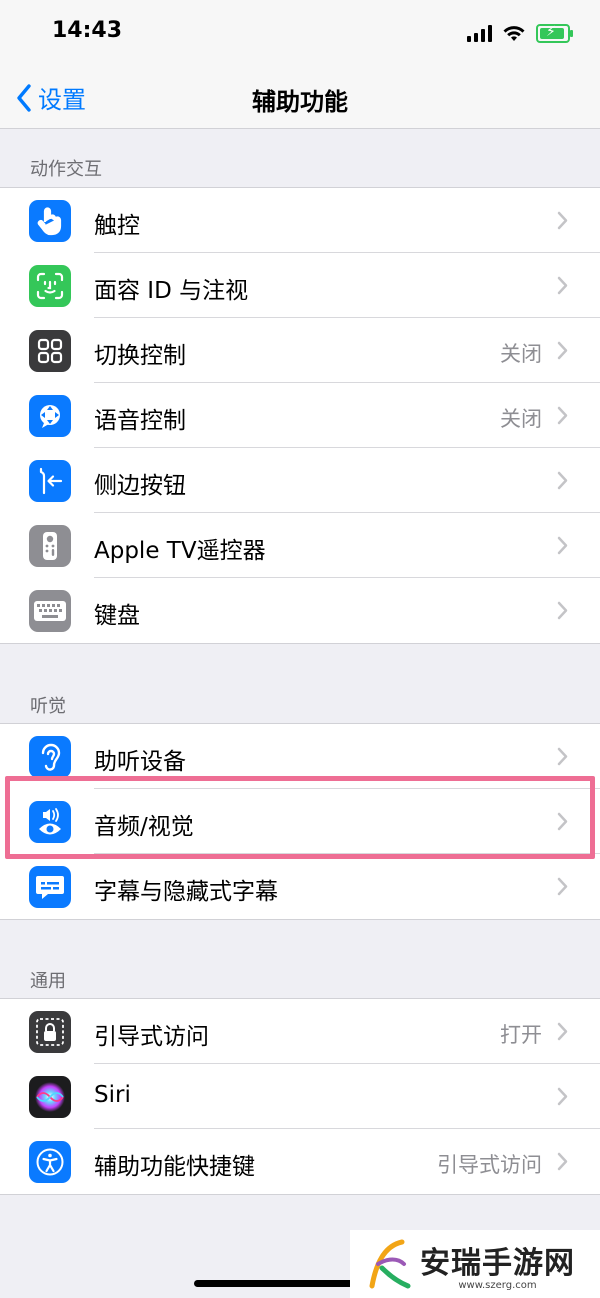 The image size is (600, 1298). Describe the element at coordinates (50, 416) in the screenshot. I see `voice-control-icon` at that location.